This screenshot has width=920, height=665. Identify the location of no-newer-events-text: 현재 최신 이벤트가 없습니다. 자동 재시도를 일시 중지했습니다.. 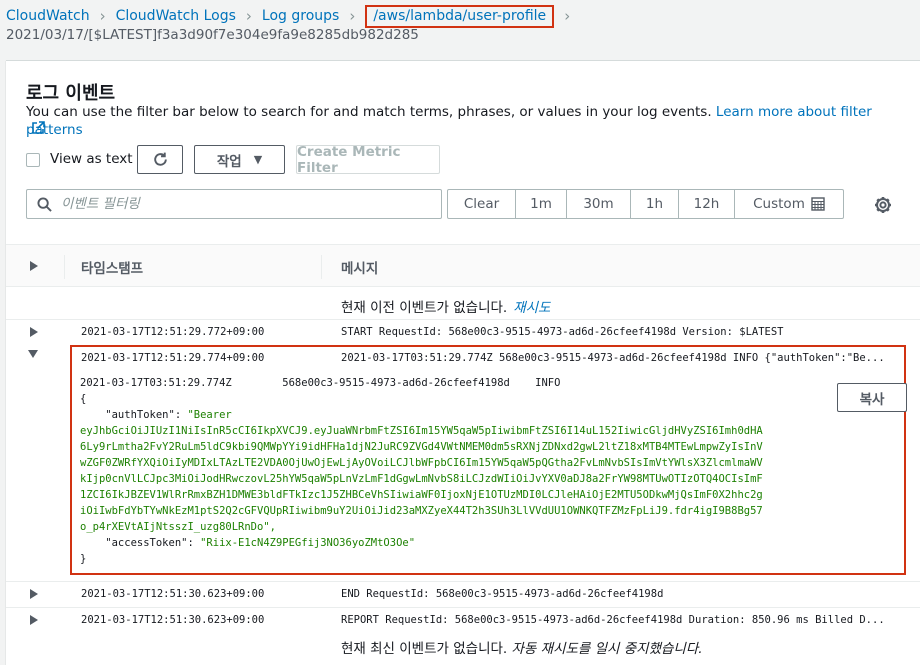
(522, 647).